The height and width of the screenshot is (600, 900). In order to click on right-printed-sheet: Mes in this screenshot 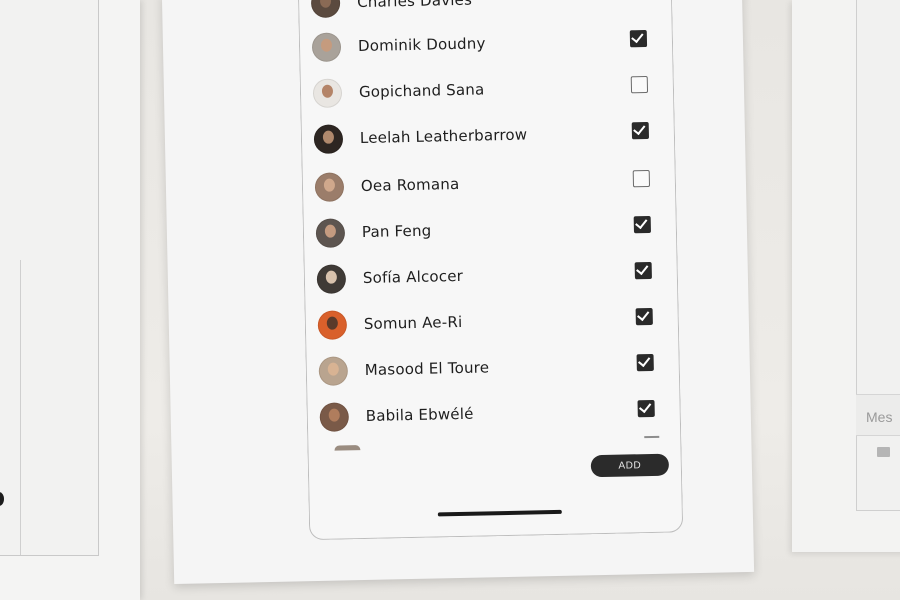, I will do `click(846, 276)`.